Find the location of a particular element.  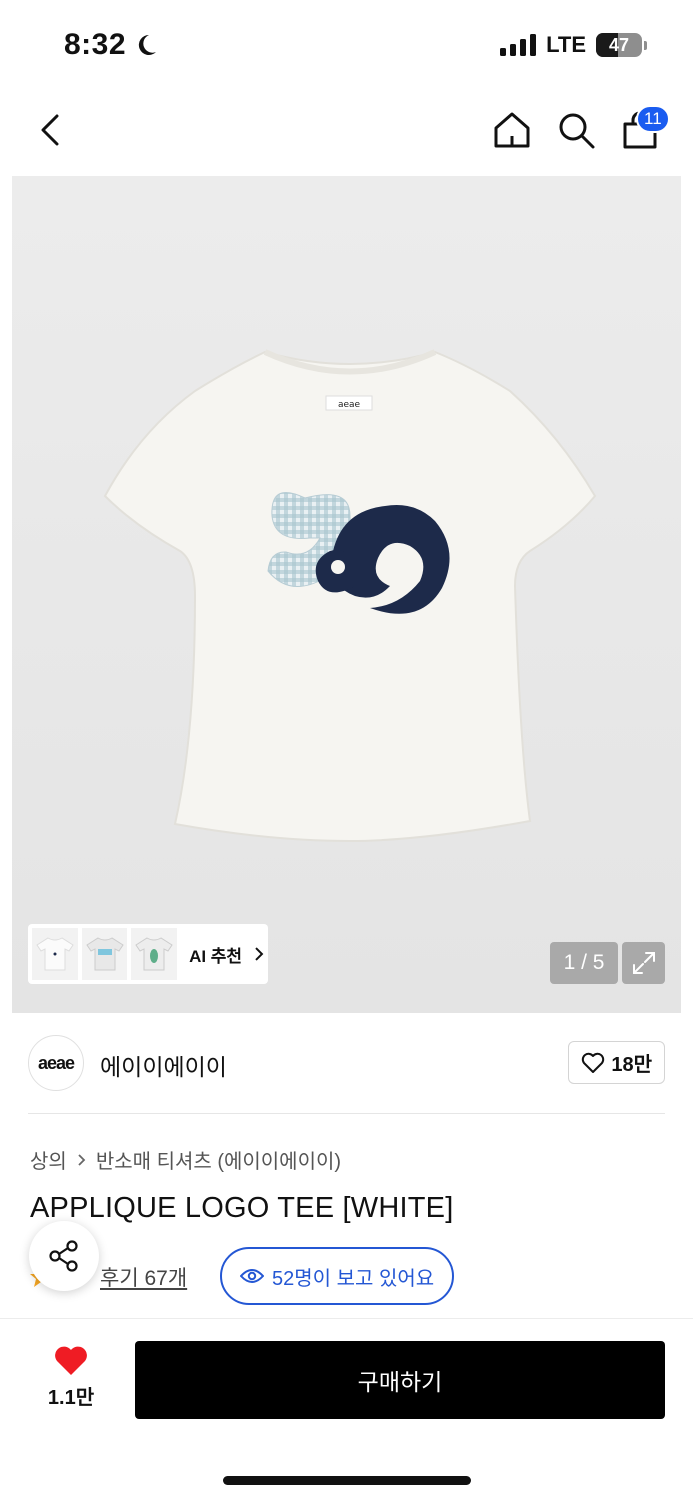

home-button is located at coordinates (512, 130).